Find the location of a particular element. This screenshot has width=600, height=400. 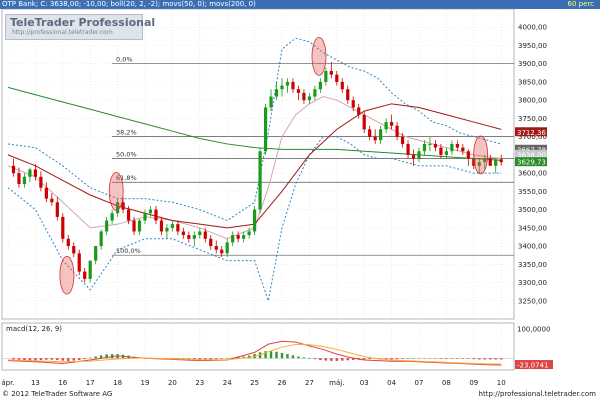

x-tick-label: 04 is located at coordinates (391, 383).